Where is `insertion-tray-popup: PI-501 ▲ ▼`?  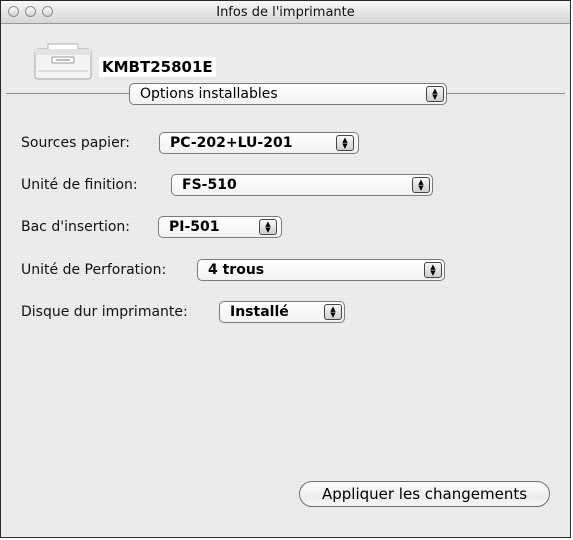
insertion-tray-popup: PI-501 ▲ ▼ is located at coordinates (220, 227).